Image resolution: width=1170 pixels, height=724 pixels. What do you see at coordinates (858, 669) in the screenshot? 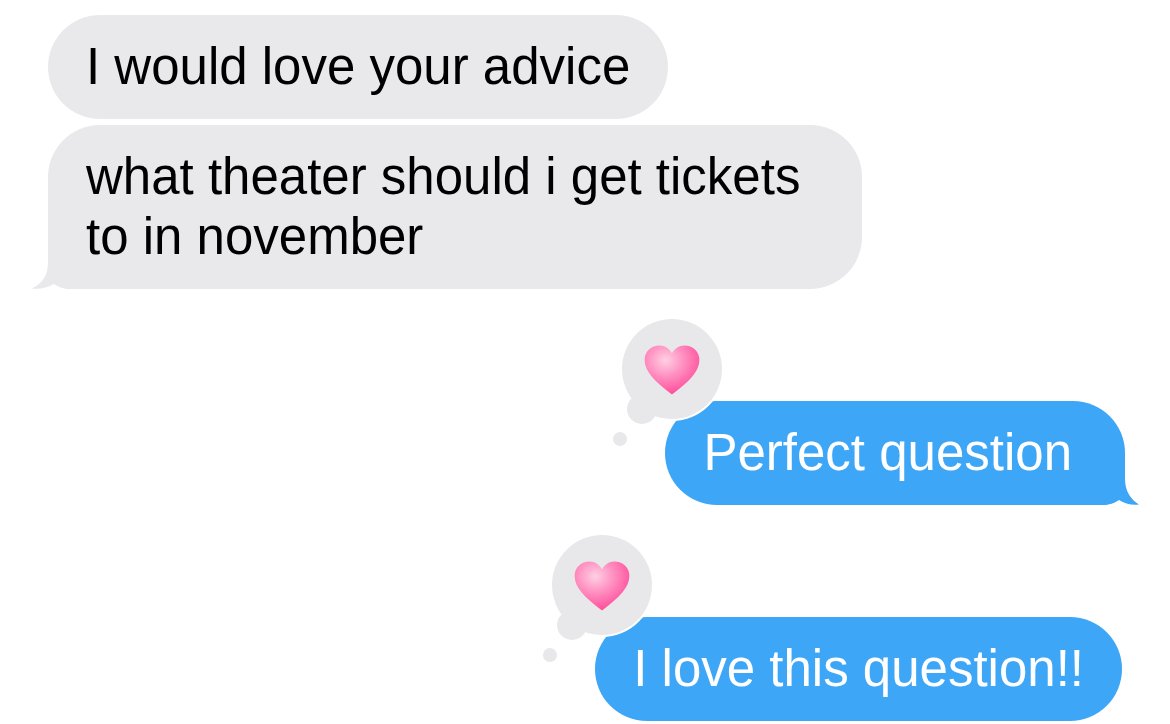
I see `message-text: I love this question!!` at bounding box center [858, 669].